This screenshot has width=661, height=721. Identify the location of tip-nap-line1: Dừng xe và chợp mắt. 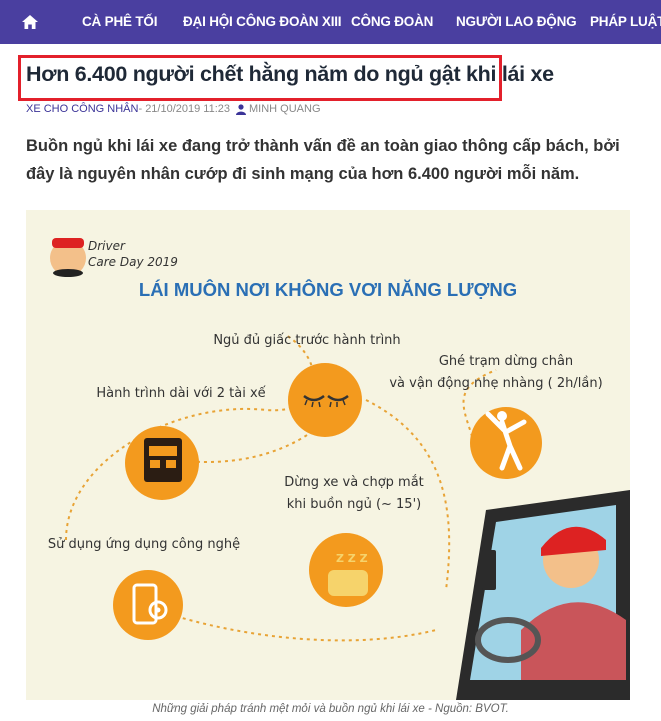
(354, 482).